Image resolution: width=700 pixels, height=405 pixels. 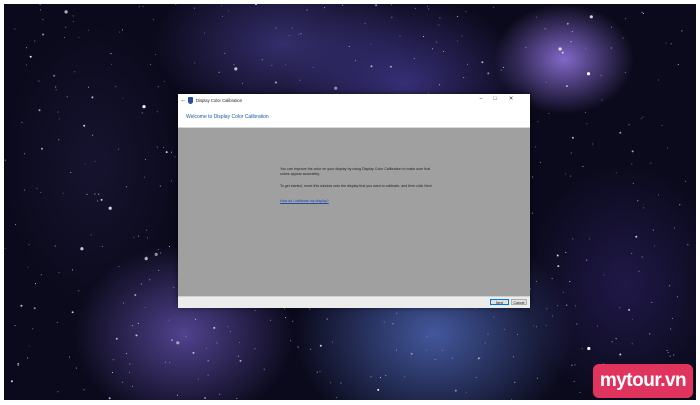 What do you see at coordinates (219, 100) in the screenshot?
I see `window-title: Display Color Calibration` at bounding box center [219, 100].